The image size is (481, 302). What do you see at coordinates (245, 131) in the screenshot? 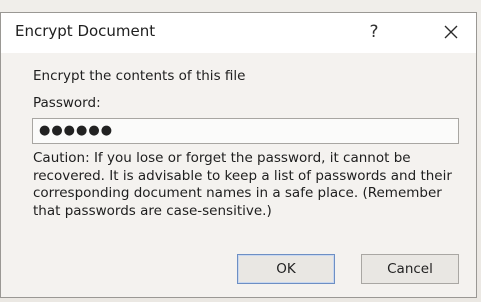
I see `password-field: ●●●●●●` at bounding box center [245, 131].